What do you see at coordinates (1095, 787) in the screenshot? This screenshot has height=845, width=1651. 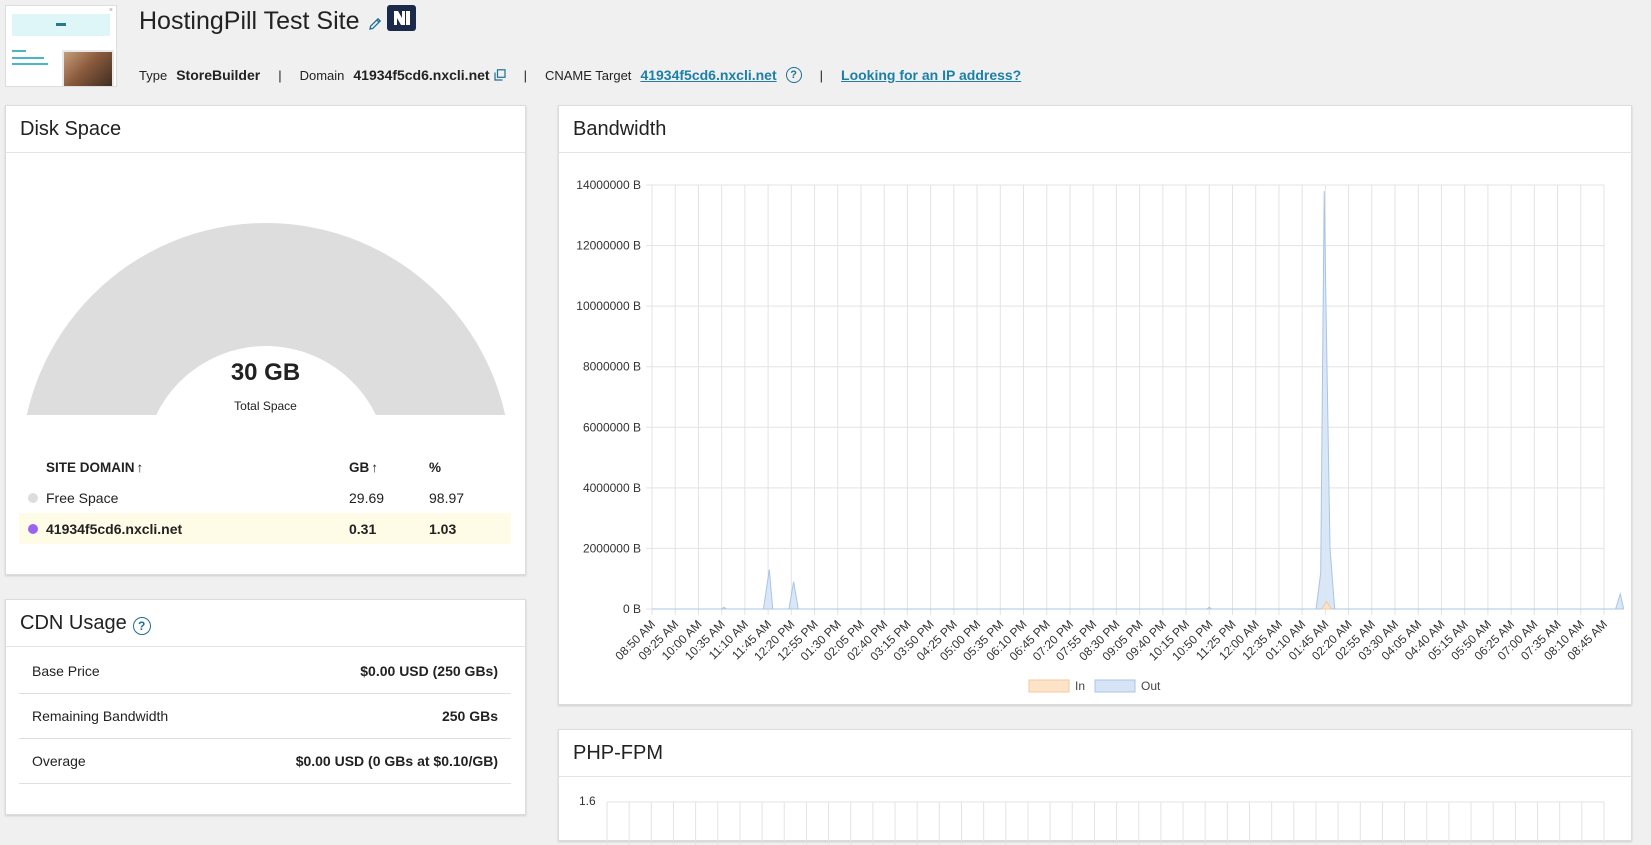 I see `php-fpm-card: PHP-FPM 1.6` at bounding box center [1095, 787].